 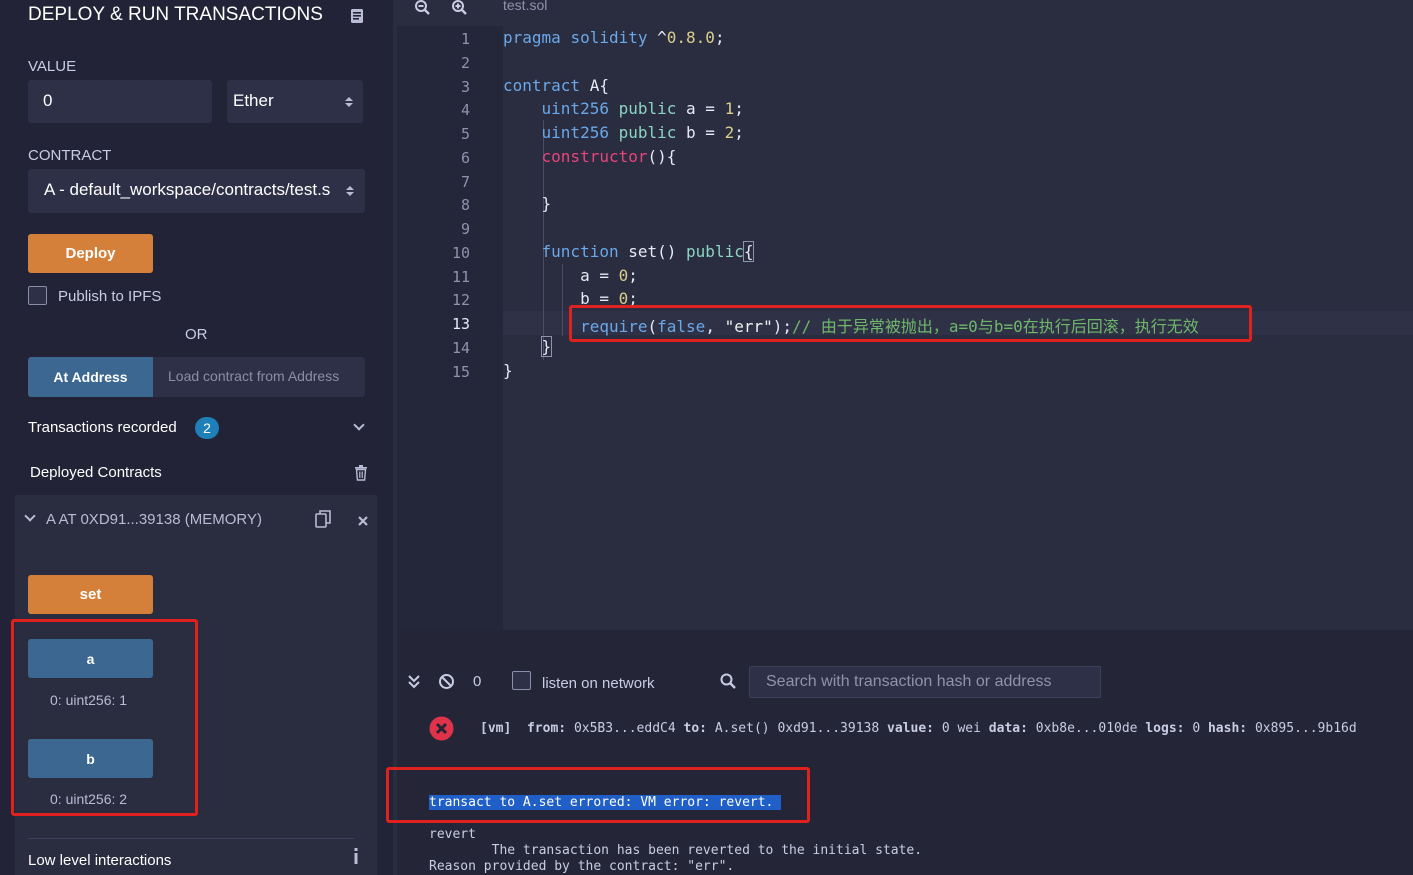 I want to click on line-number: 10, so click(x=460, y=253).